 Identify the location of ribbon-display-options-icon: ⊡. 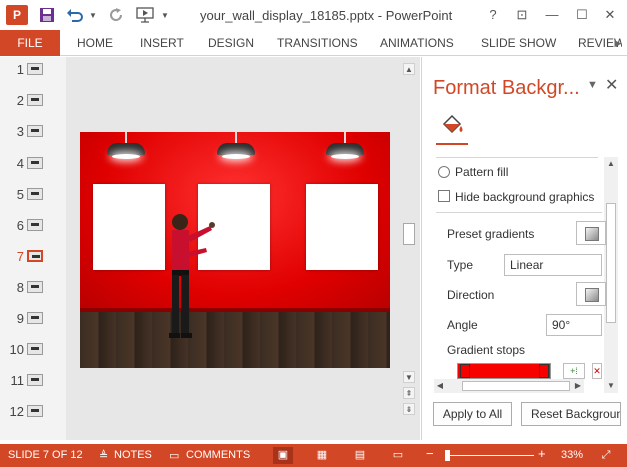
(522, 15).